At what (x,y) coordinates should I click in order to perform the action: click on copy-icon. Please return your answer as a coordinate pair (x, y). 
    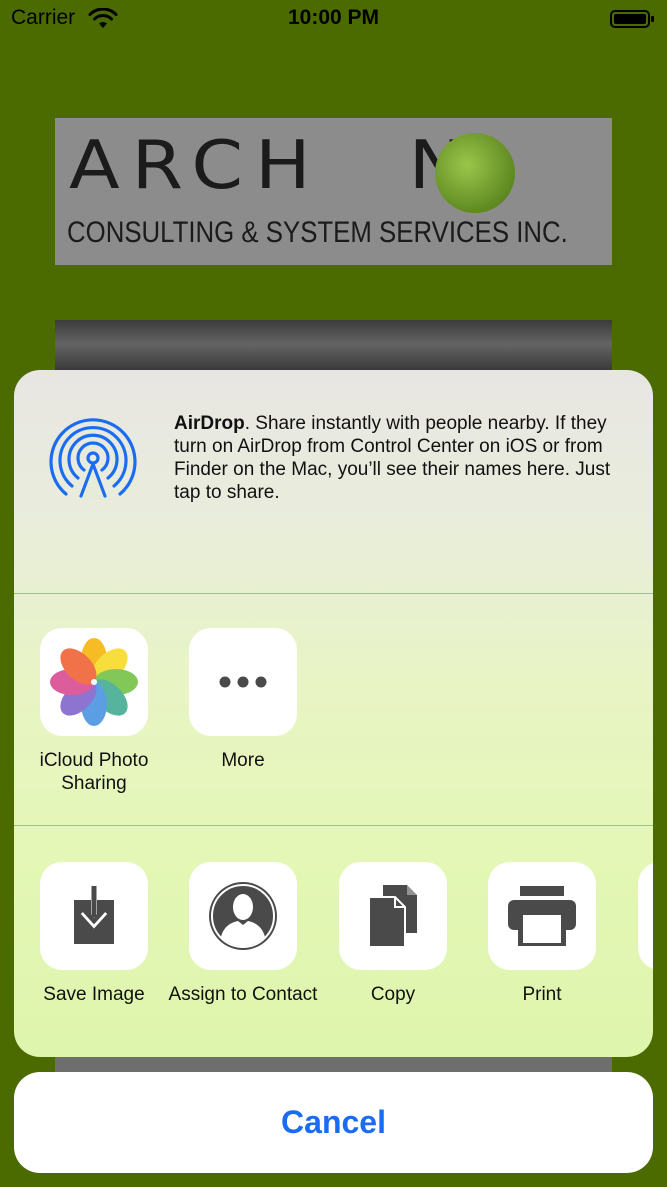
    Looking at the image, I should click on (392, 916).